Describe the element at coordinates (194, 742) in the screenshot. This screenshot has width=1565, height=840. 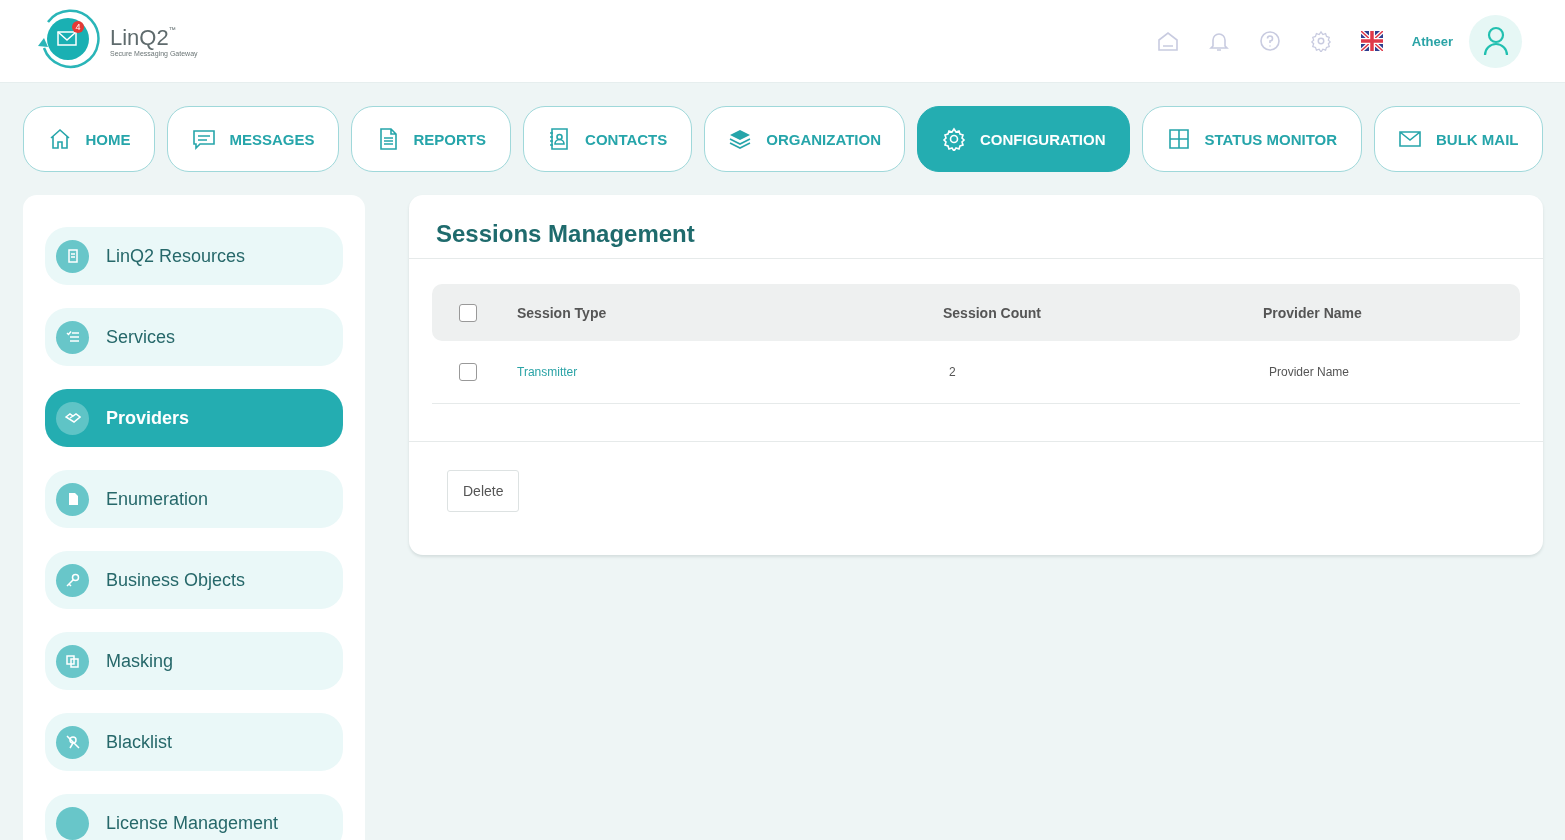
I see `sidebar-item: Blacklist` at that location.